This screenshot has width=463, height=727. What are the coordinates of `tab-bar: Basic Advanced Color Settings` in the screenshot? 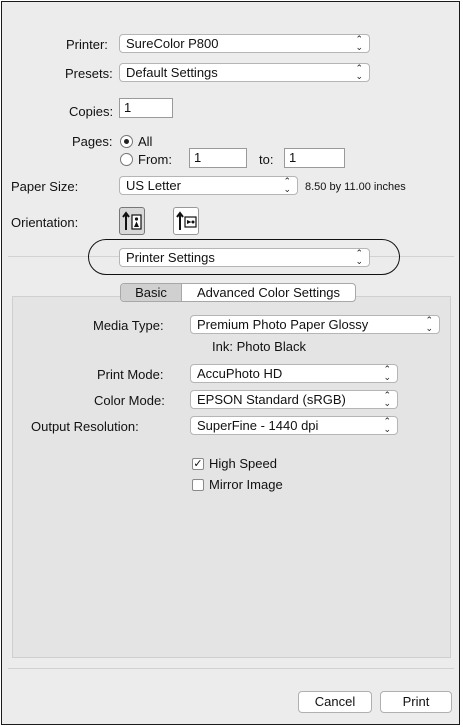 It's located at (238, 292).